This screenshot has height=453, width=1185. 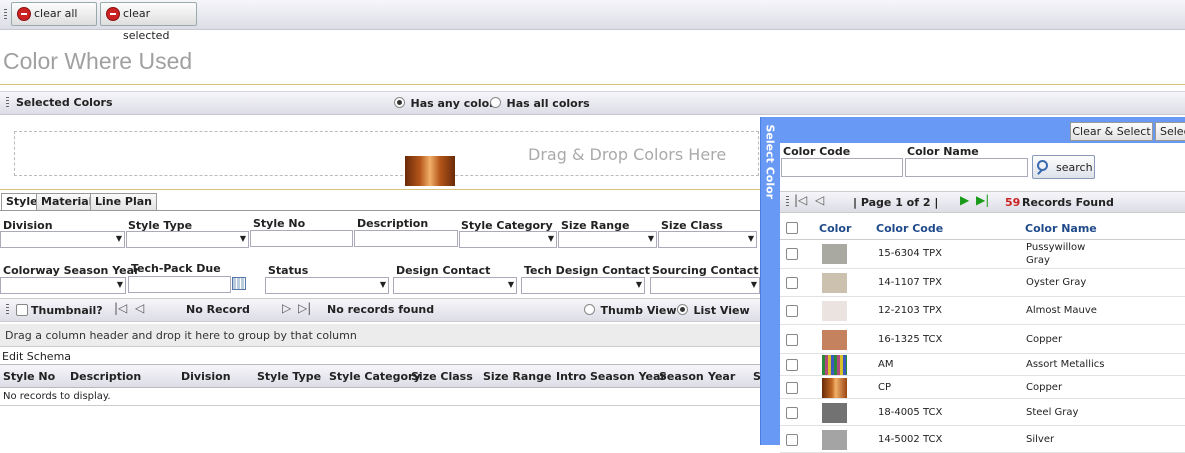 What do you see at coordinates (442, 377) in the screenshot?
I see `col-size-class: Size Class` at bounding box center [442, 377].